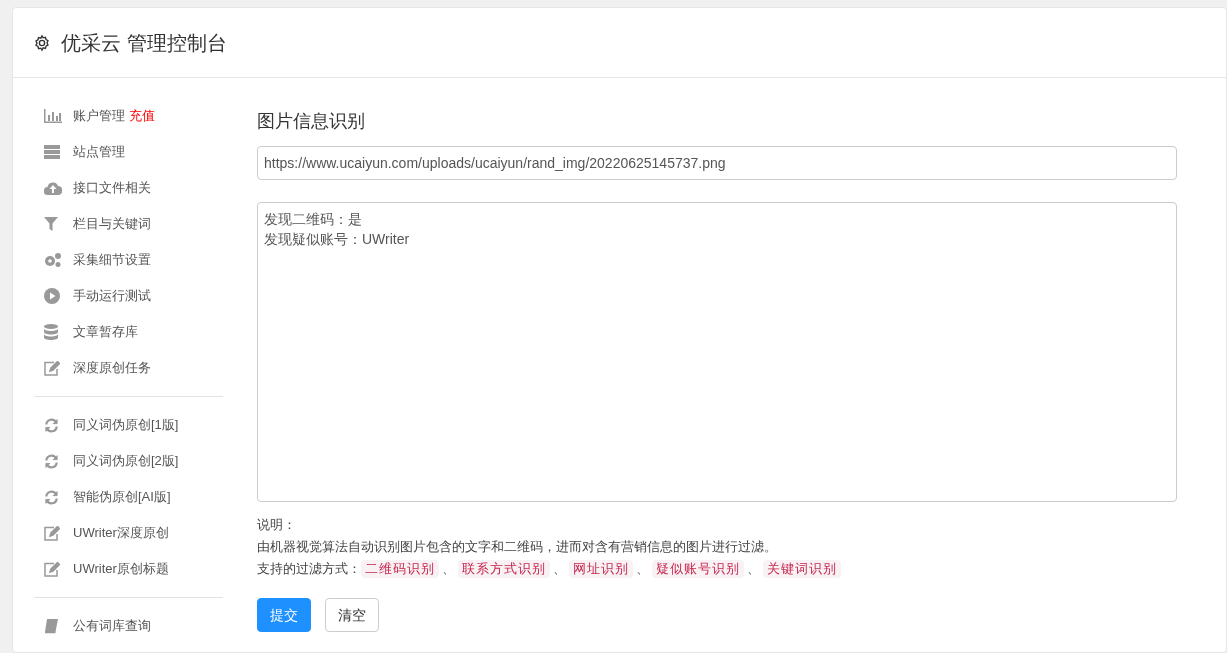 The height and width of the screenshot is (653, 1227). Describe the element at coordinates (601, 569) in the screenshot. I see `filter-method-tag: 网址识别` at that location.